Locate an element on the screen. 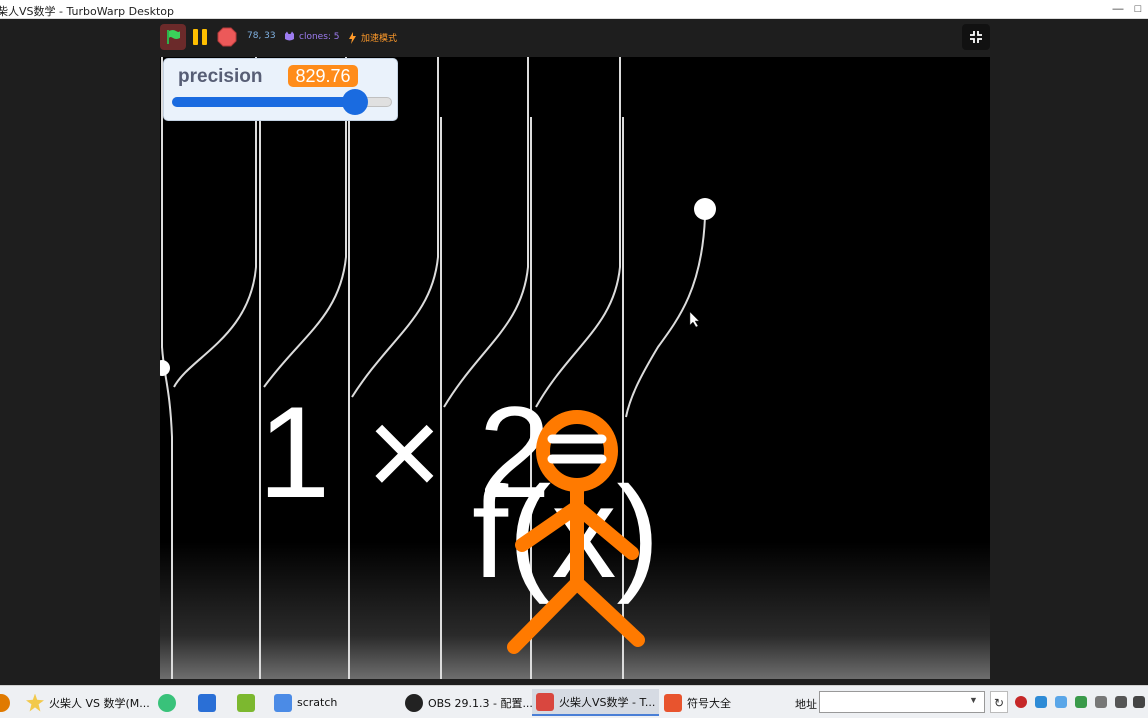 Image resolution: width=1148 pixels, height=718 pixels. precision-variable-monitor: precision 829.76 is located at coordinates (280, 89).